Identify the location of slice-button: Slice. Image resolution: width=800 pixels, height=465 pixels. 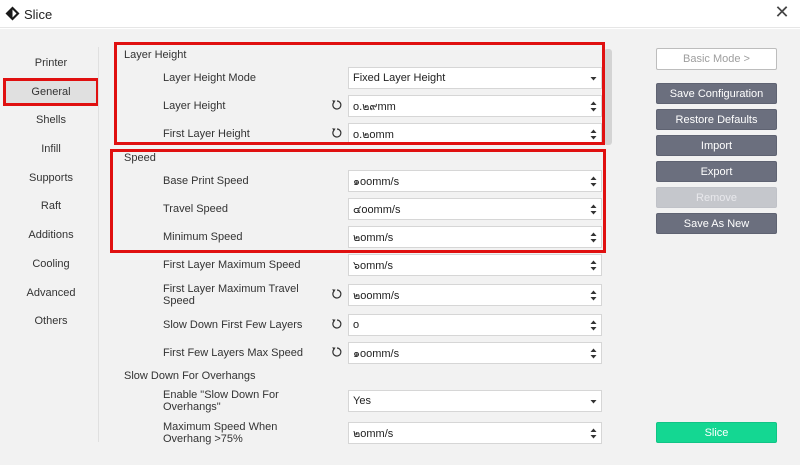
(716, 432).